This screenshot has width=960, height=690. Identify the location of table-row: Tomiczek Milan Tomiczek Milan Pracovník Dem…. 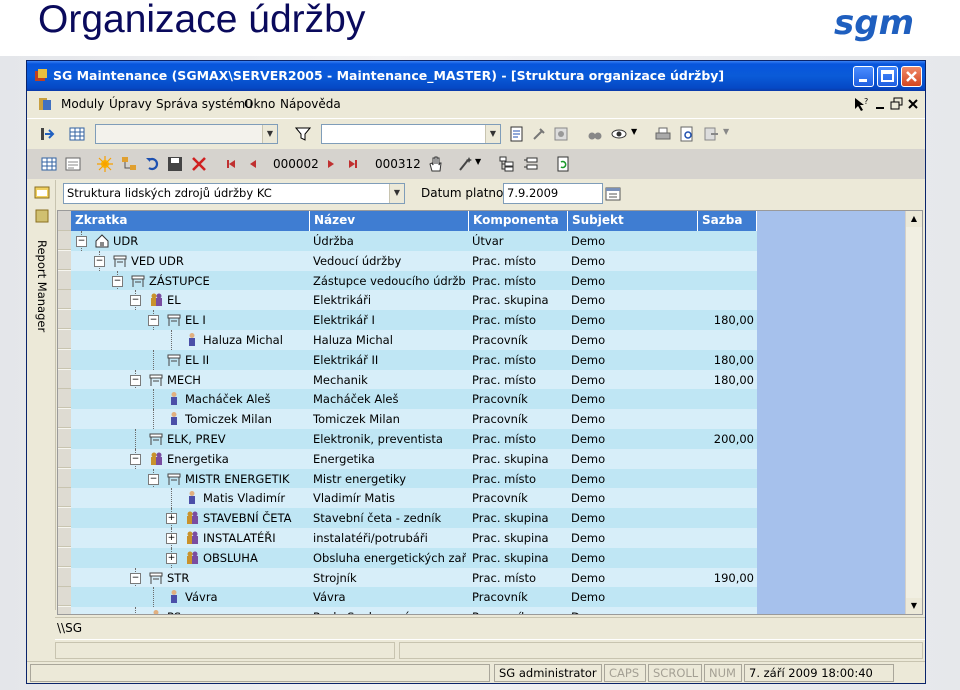
(414, 419).